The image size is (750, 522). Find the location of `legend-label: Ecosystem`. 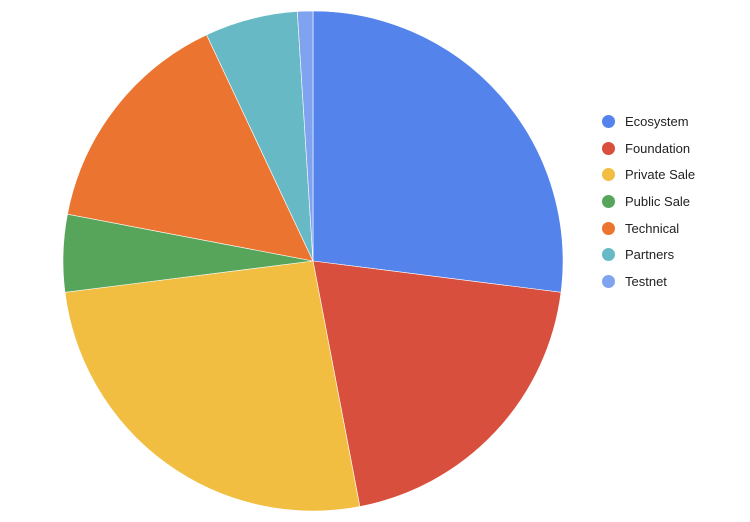

legend-label: Ecosystem is located at coordinates (657, 121).